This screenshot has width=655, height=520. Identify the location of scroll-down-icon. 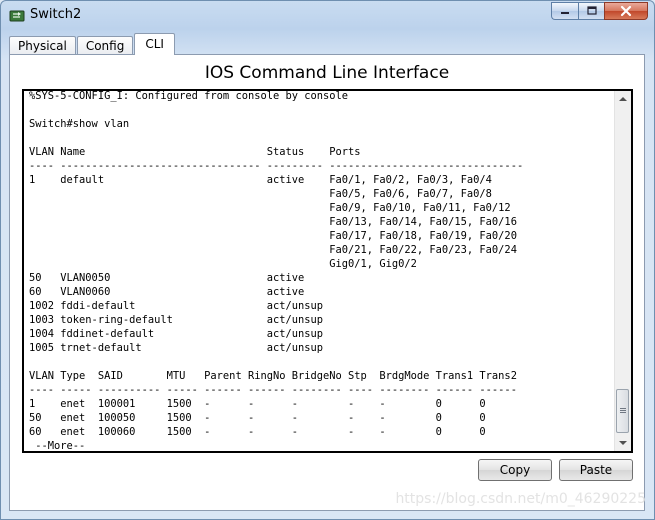
(623, 443).